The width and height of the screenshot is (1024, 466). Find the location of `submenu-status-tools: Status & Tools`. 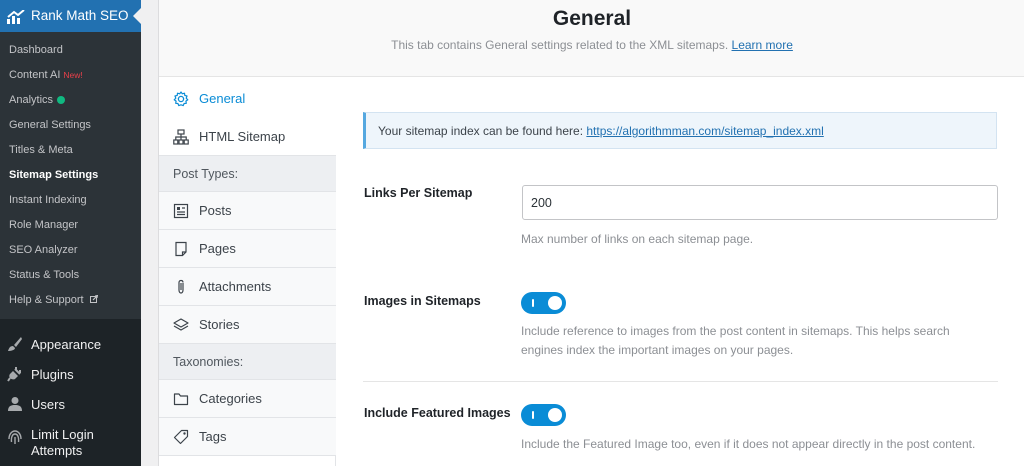

submenu-status-tools: Status & Tools is located at coordinates (44, 275).